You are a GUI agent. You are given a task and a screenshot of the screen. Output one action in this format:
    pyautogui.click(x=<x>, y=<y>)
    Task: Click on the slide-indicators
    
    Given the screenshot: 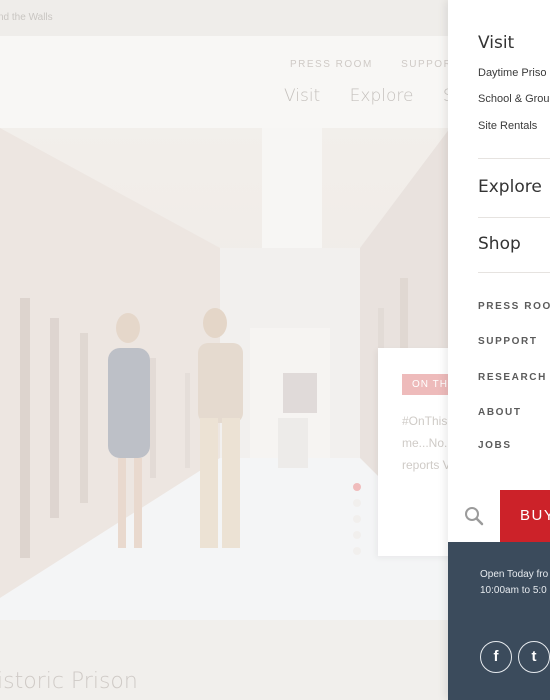 What is the action you would take?
    pyautogui.click(x=357, y=523)
    